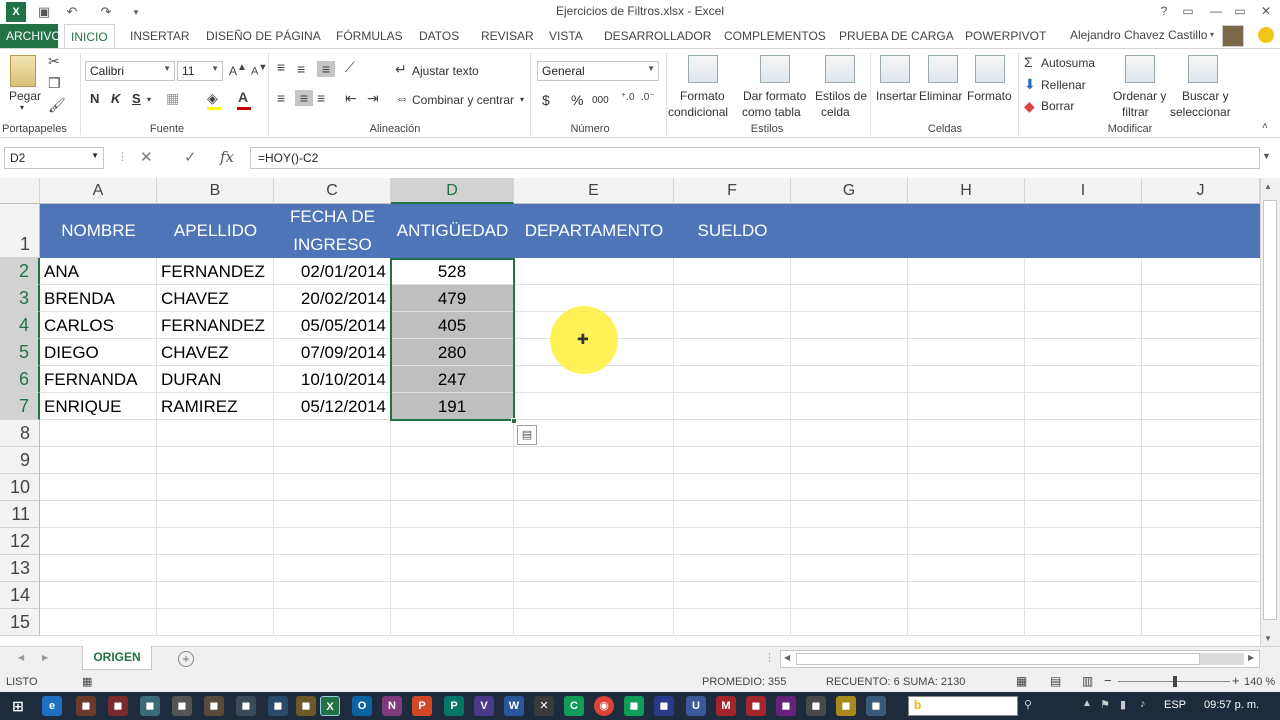 Image resolution: width=1280 pixels, height=720 pixels. I want to click on add-sheet-icon: +, so click(186, 659).